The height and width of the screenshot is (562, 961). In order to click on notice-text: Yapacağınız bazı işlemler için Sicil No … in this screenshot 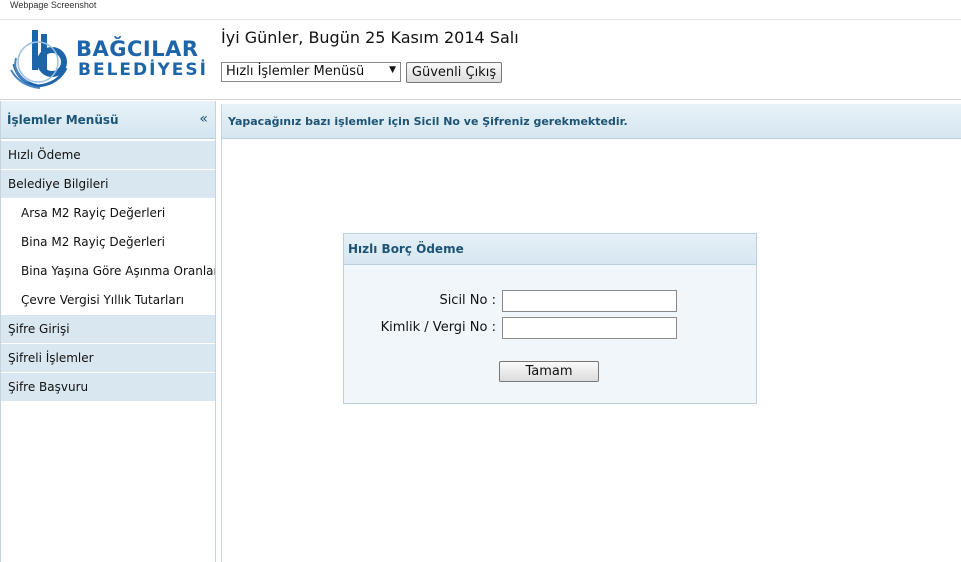, I will do `click(428, 121)`.